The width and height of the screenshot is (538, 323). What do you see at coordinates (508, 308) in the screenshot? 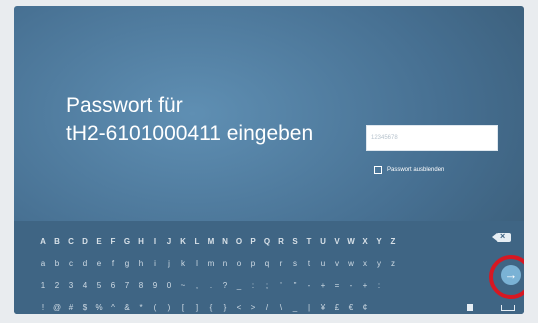
I see `spacebar-icon` at bounding box center [508, 308].